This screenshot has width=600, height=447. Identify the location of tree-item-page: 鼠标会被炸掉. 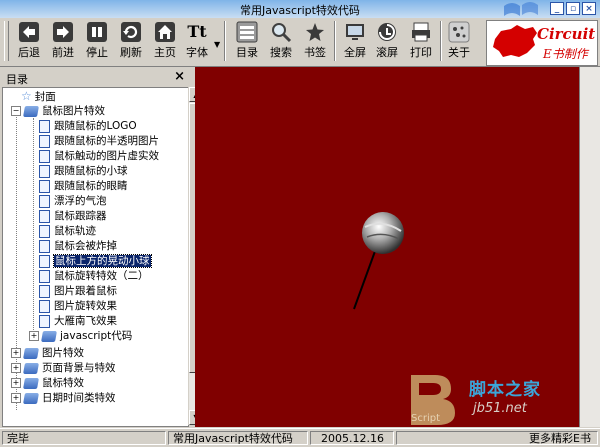
(78, 246).